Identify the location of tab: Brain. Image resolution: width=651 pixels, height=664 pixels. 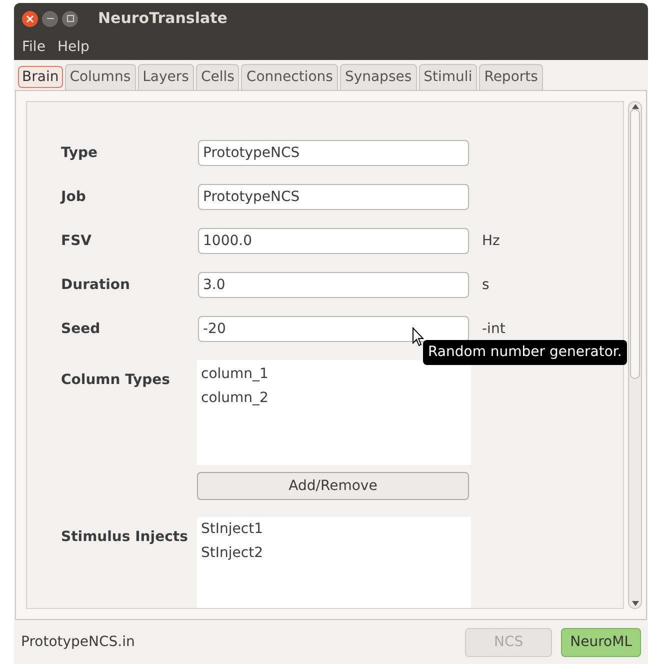
(40, 77).